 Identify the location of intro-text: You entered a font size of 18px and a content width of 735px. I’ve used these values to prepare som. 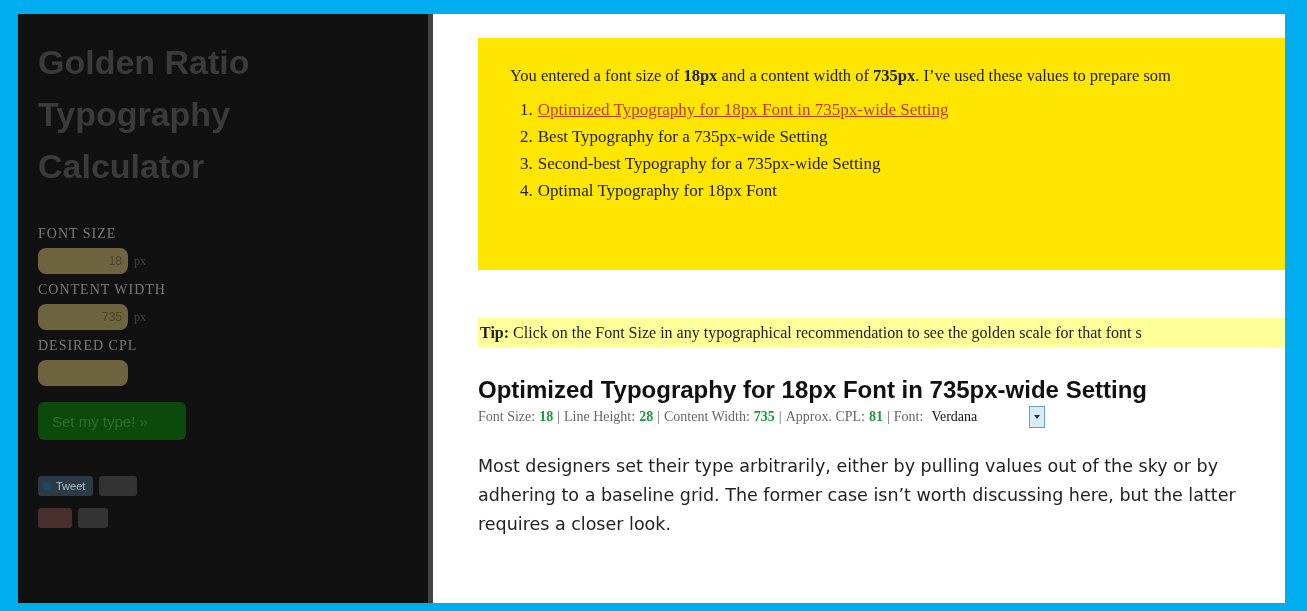
(841, 76).